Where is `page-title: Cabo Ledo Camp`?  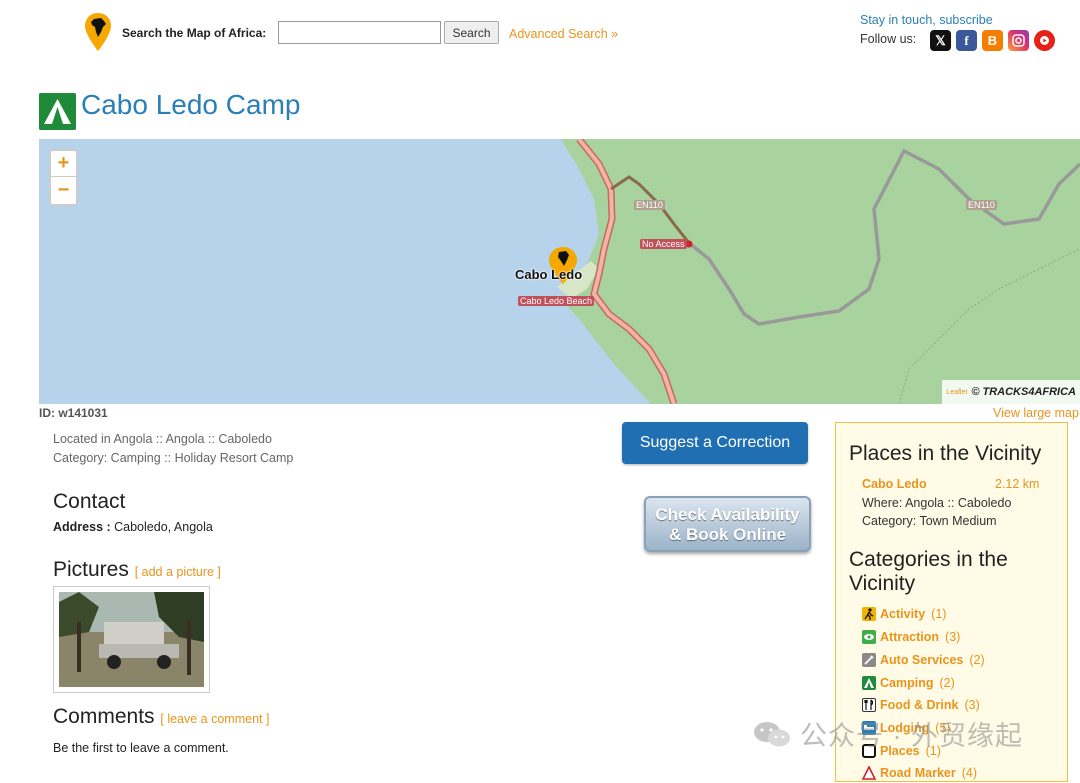
page-title: Cabo Ledo Camp is located at coordinates (191, 104).